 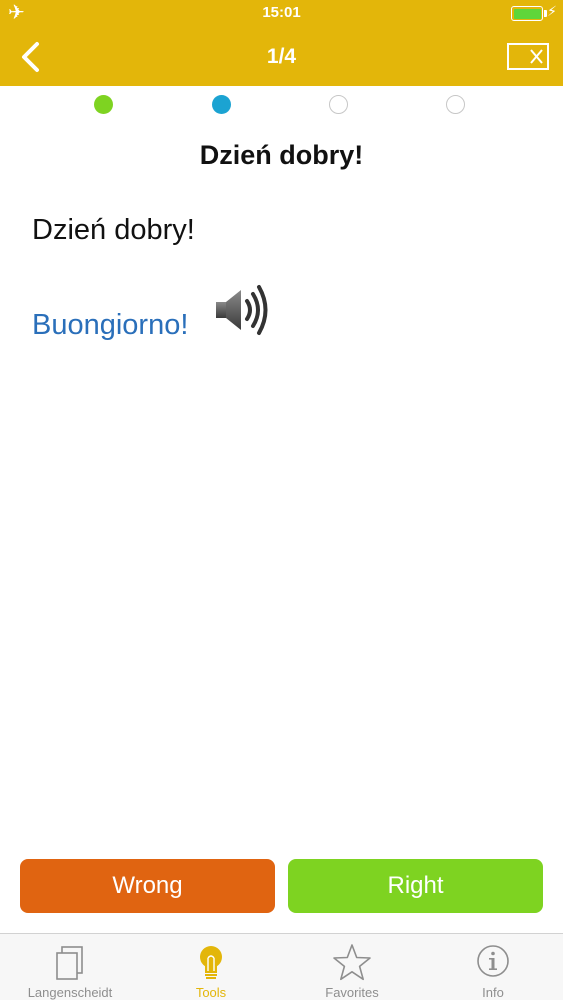 What do you see at coordinates (281, 105) in the screenshot?
I see `progress-dots` at bounding box center [281, 105].